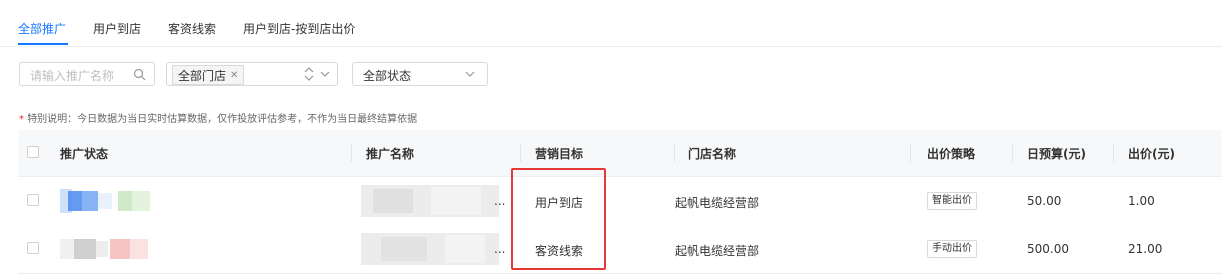 The width and height of the screenshot is (1222, 274). What do you see at coordinates (21, 119) in the screenshot?
I see `required-star: *` at bounding box center [21, 119].